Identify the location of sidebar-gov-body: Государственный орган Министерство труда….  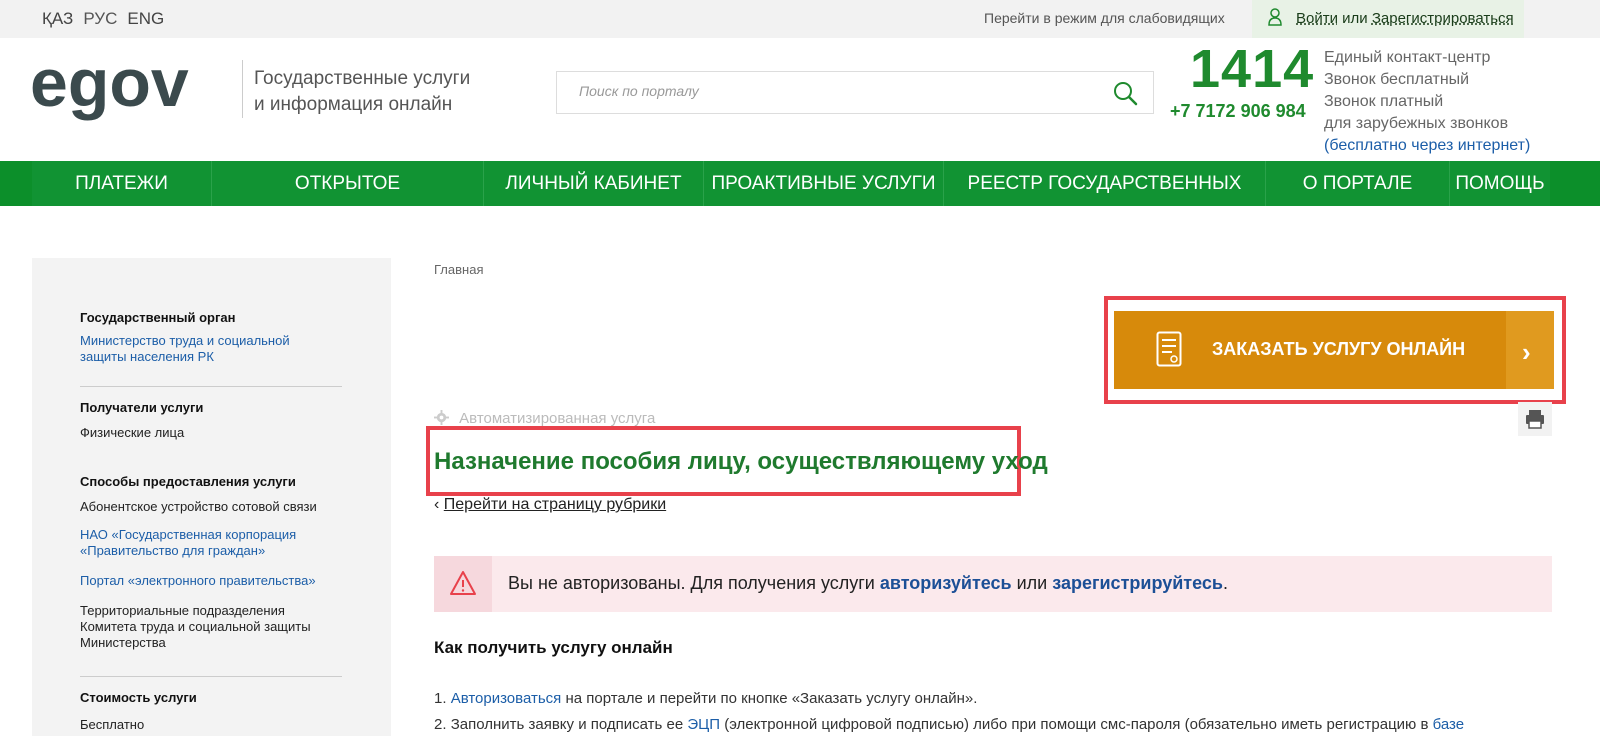
(210, 337).